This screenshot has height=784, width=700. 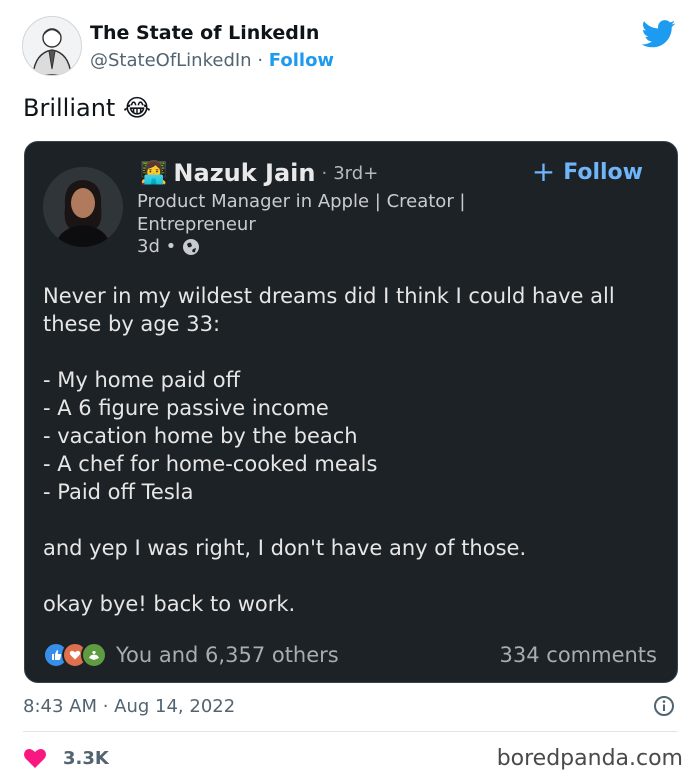 What do you see at coordinates (118, 492) in the screenshot?
I see `post-body-line: - Paid off Tesla` at bounding box center [118, 492].